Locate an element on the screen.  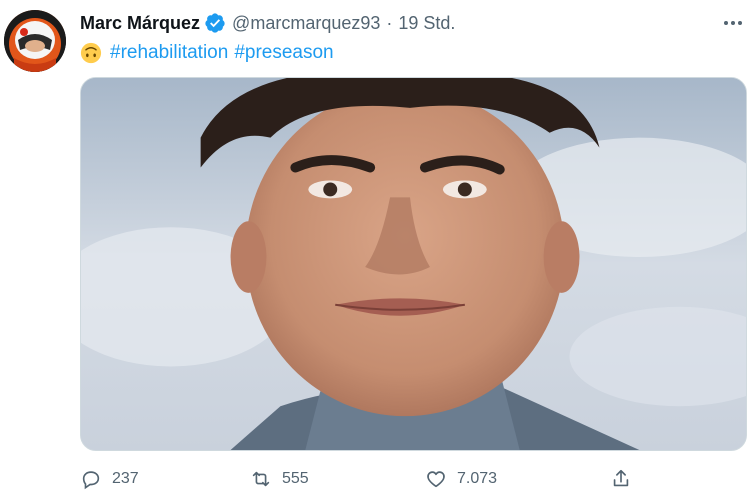
hashtag-link: #preseason is located at coordinates (283, 53).